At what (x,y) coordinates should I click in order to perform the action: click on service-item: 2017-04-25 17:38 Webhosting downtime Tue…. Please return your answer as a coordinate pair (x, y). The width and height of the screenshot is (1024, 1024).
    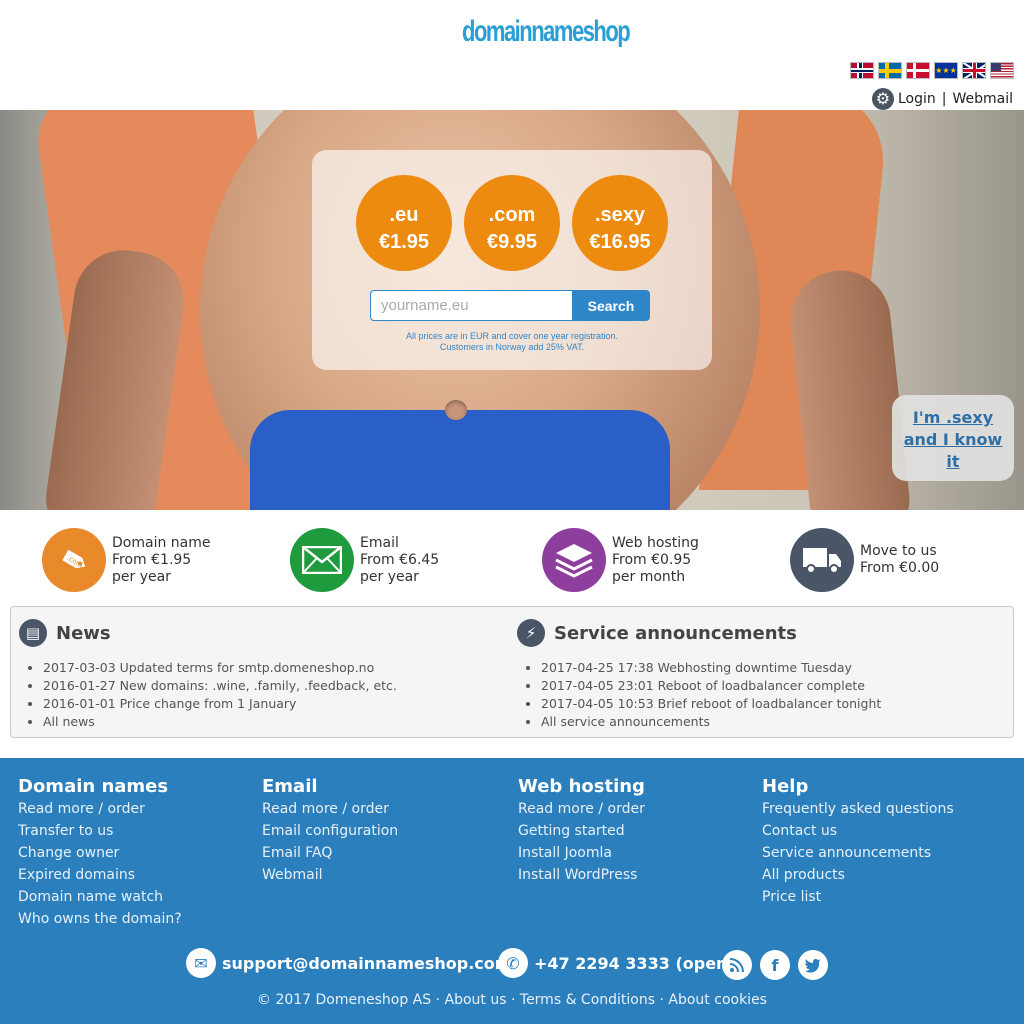
    Looking at the image, I should click on (711, 668).